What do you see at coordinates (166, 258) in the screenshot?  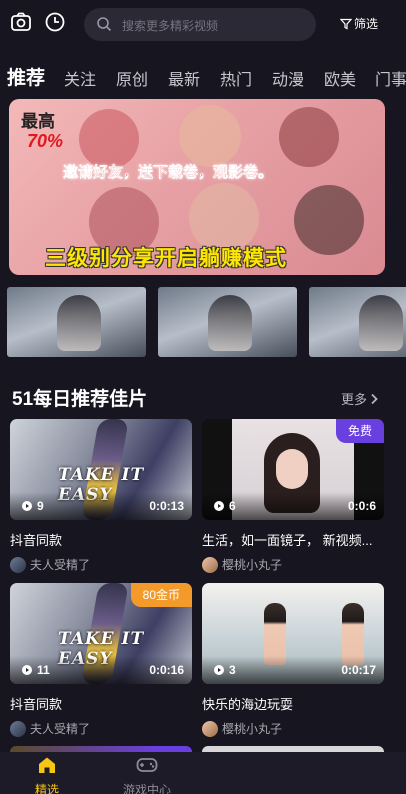 I see `banner-text-share: 三级别分享开启躺赚模式` at bounding box center [166, 258].